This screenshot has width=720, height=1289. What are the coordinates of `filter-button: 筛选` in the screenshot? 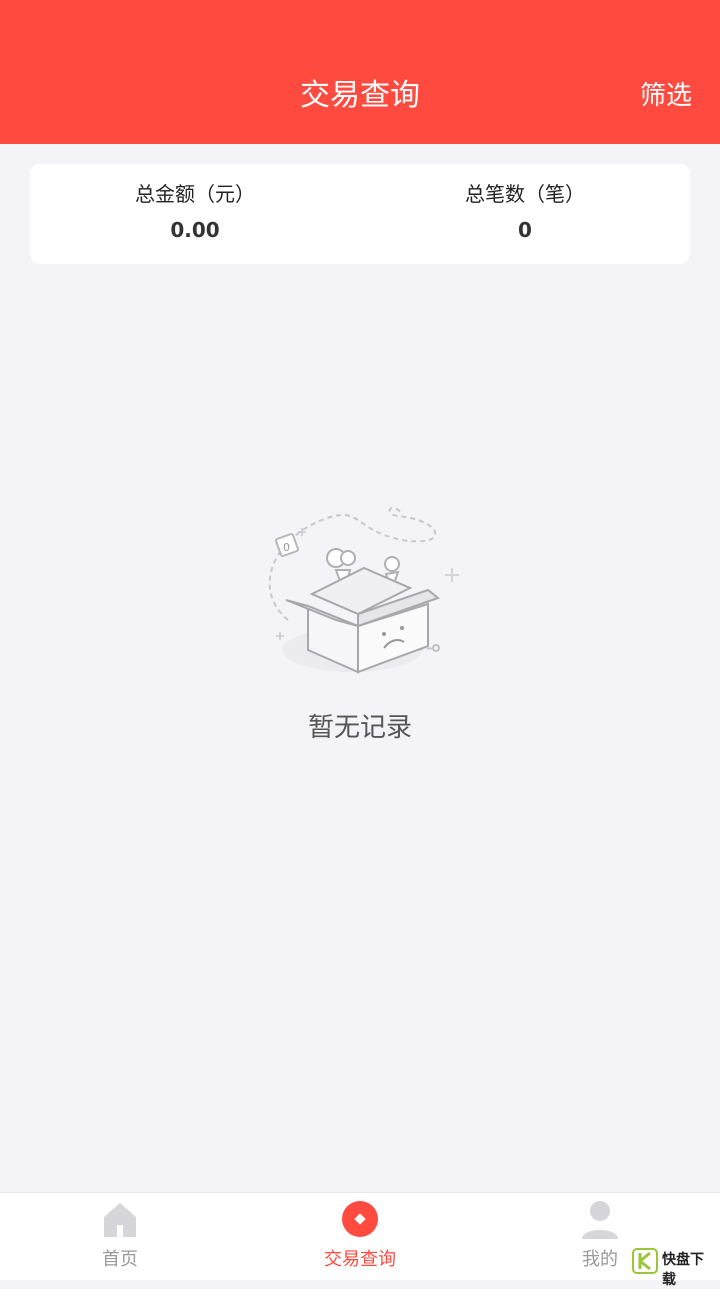 It's located at (666, 96).